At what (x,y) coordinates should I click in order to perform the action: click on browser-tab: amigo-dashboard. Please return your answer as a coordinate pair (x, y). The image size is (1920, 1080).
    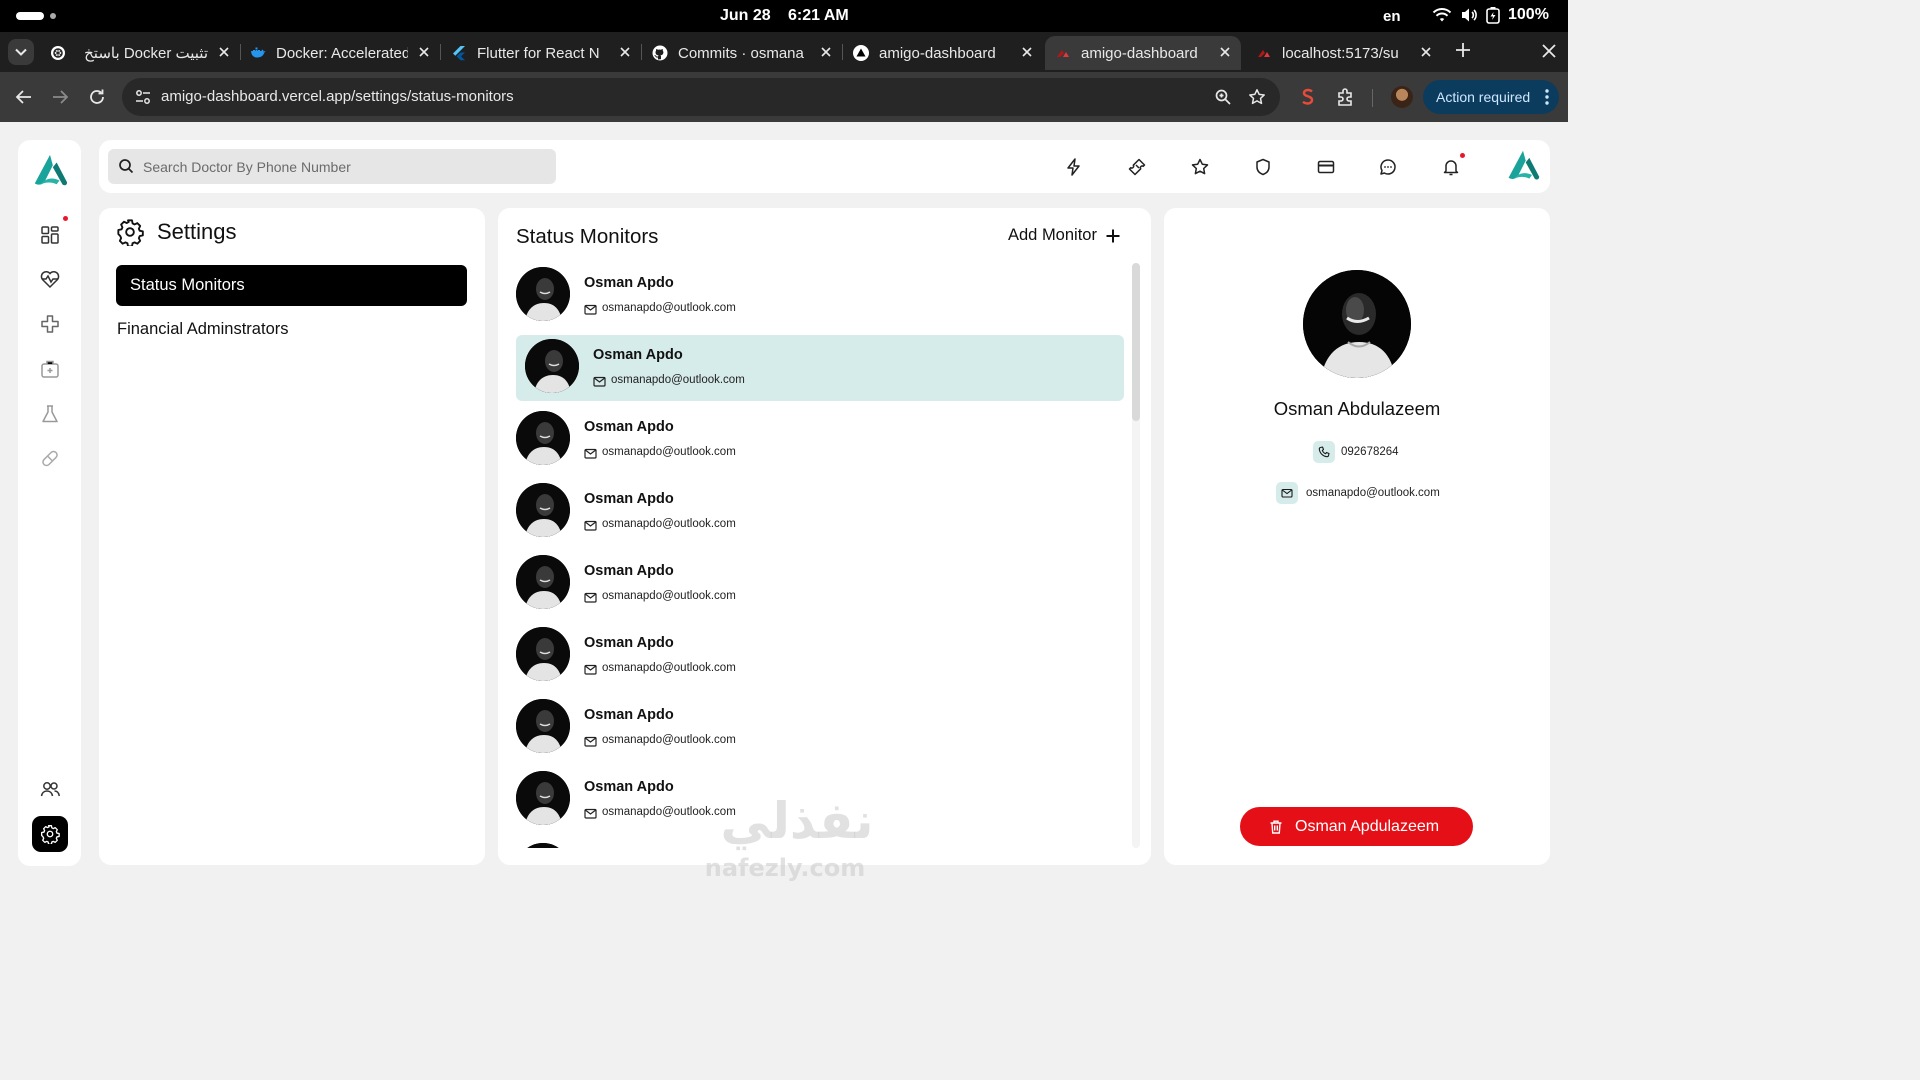
    Looking at the image, I should click on (943, 53).